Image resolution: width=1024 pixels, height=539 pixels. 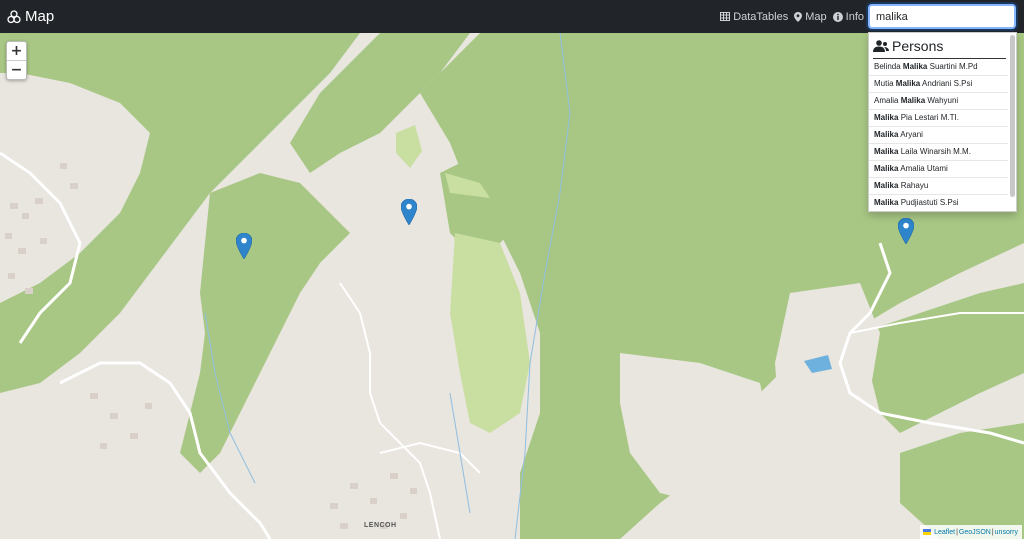 What do you see at coordinates (946, 83) in the screenshot?
I see `result-item-suffix: Andriani S.Psi` at bounding box center [946, 83].